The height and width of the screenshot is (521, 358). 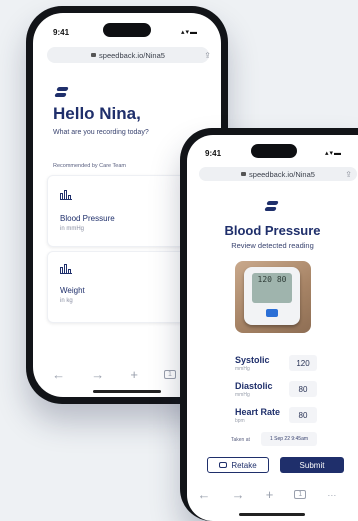 I want to click on systolic-input: 120, so click(x=303, y=363).